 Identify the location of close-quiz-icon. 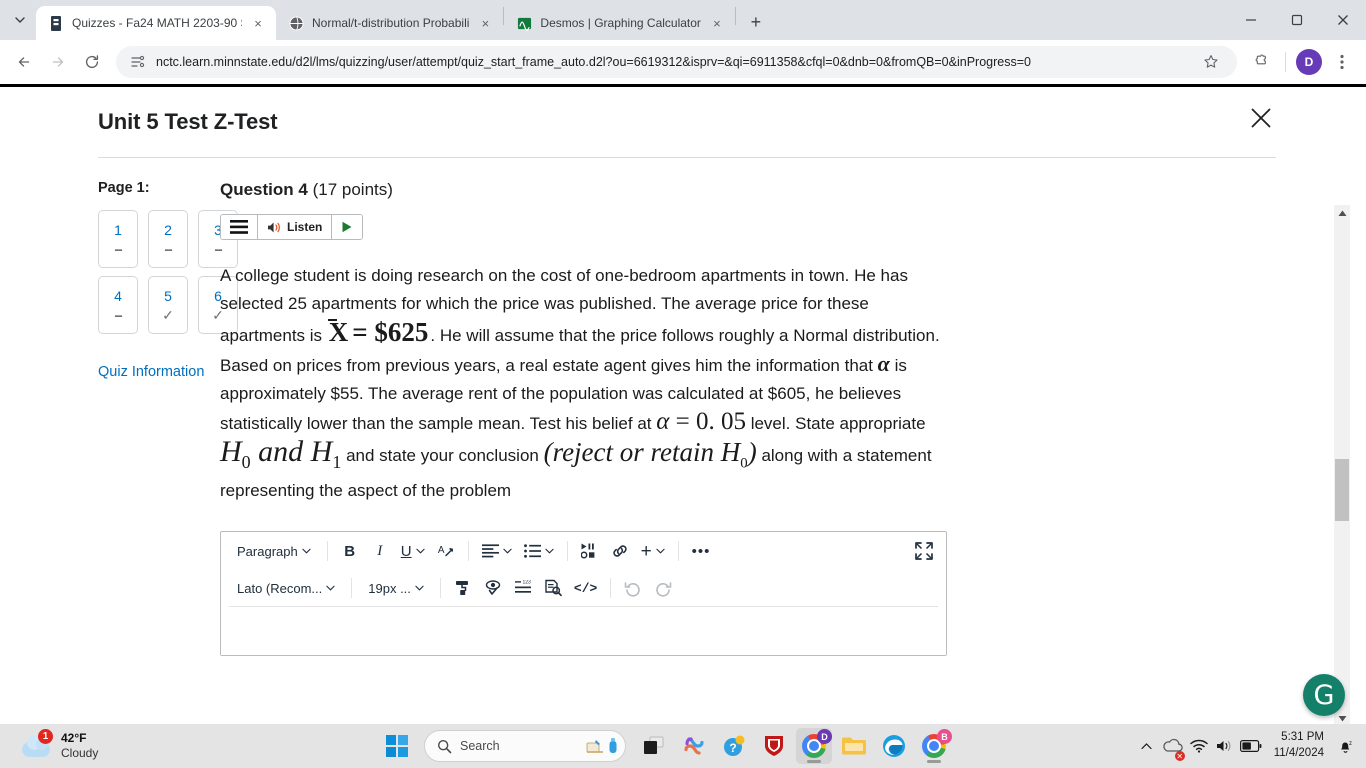
(1261, 118).